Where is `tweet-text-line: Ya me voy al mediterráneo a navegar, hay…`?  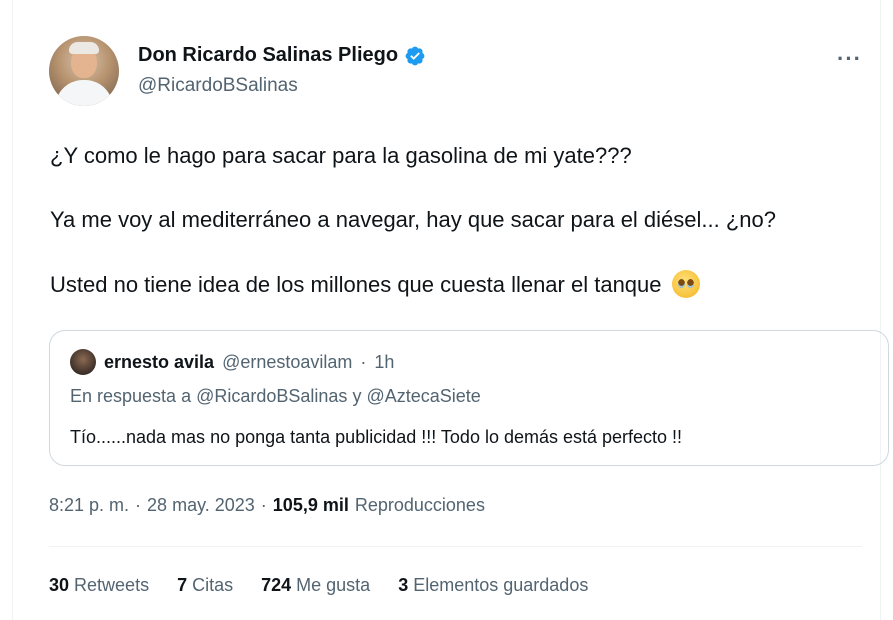 tweet-text-line: Ya me voy al mediterráneo a navegar, hay… is located at coordinates (413, 219).